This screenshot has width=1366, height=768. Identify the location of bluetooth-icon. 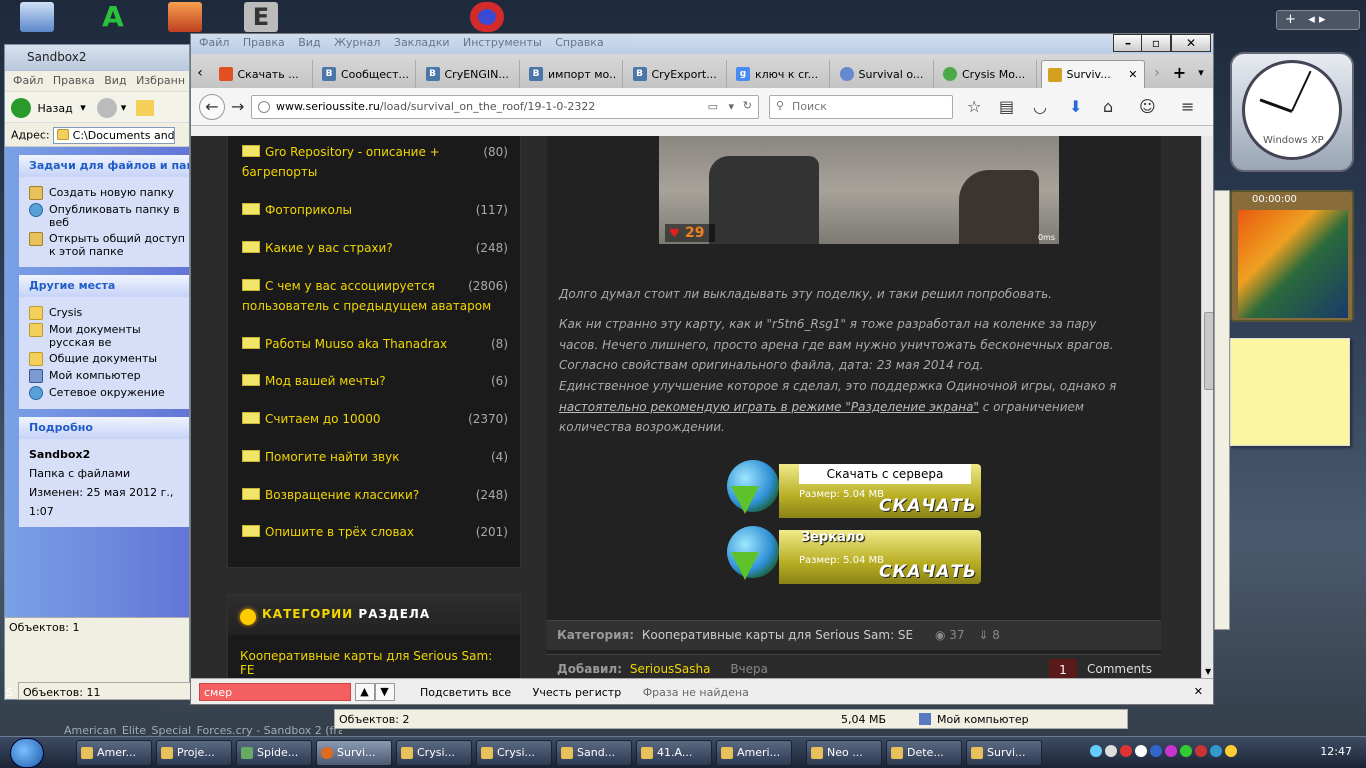
(1156, 751).